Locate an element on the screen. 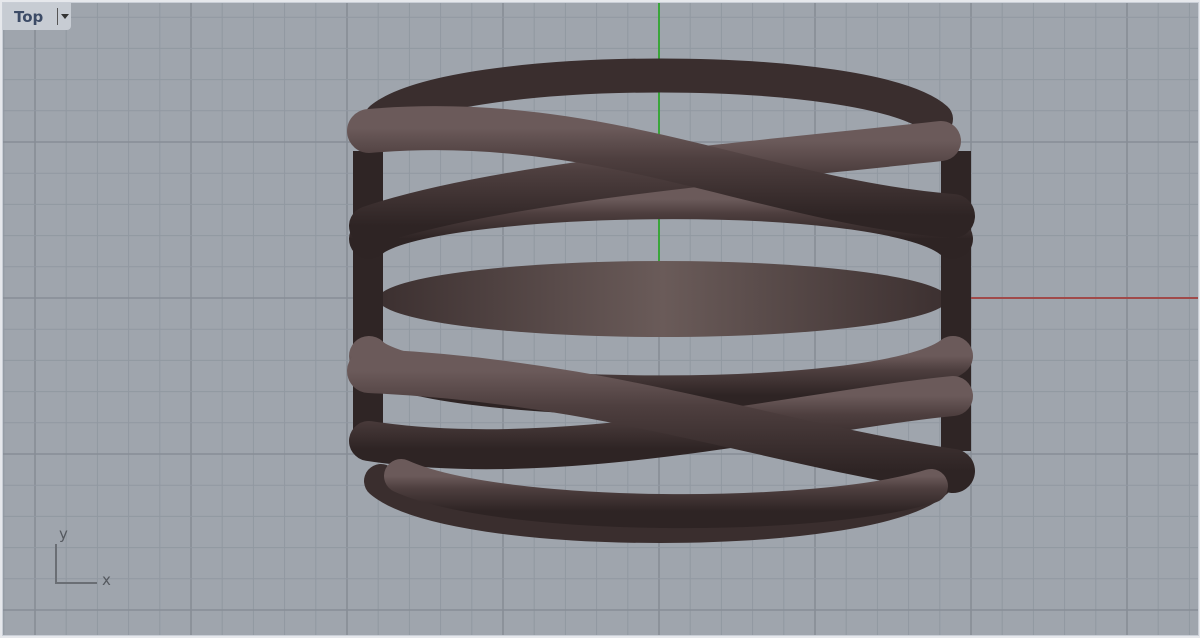 The width and height of the screenshot is (1200, 638). axis-widget is located at coordinates (76, 564).